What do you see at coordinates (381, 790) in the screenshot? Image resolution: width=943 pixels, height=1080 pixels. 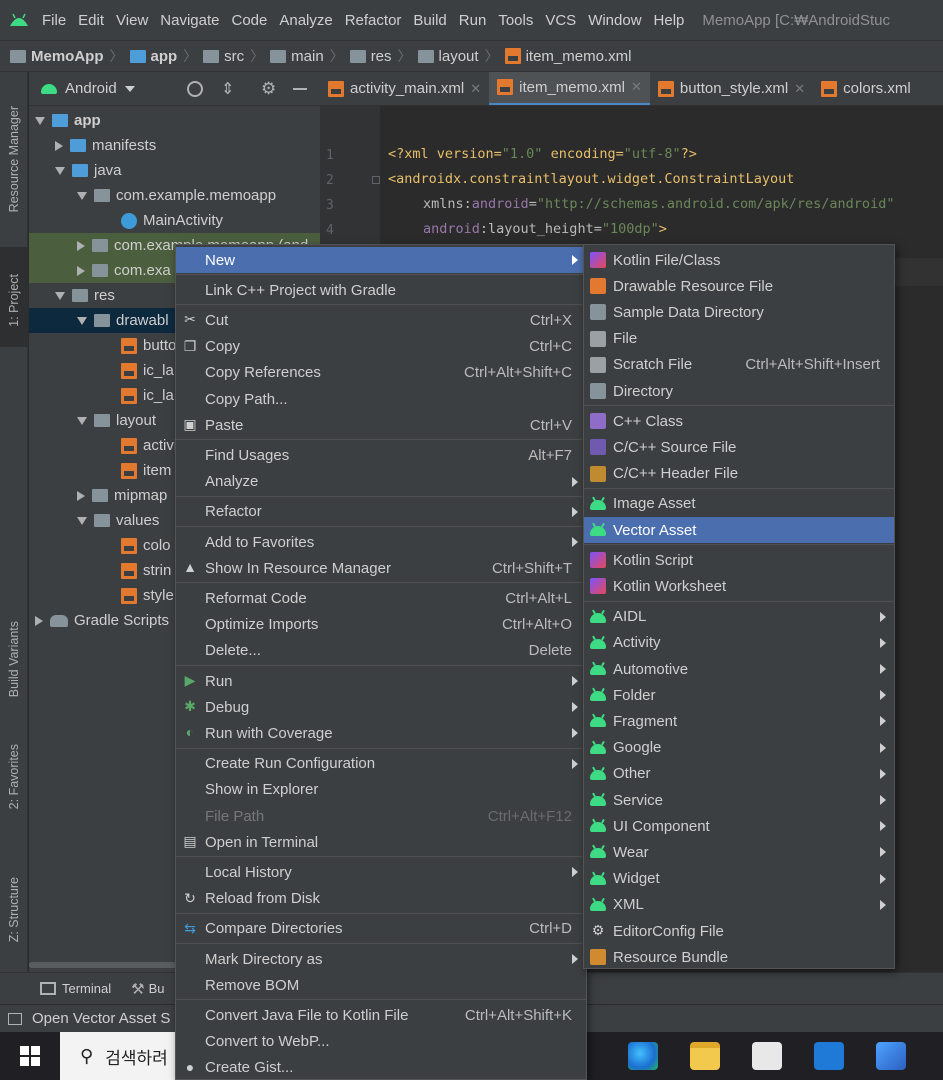 I see `ctx-show-in-explorer: Show in Explorer` at bounding box center [381, 790].